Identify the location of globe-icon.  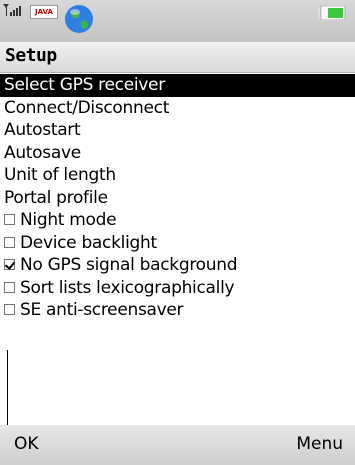
(79, 19).